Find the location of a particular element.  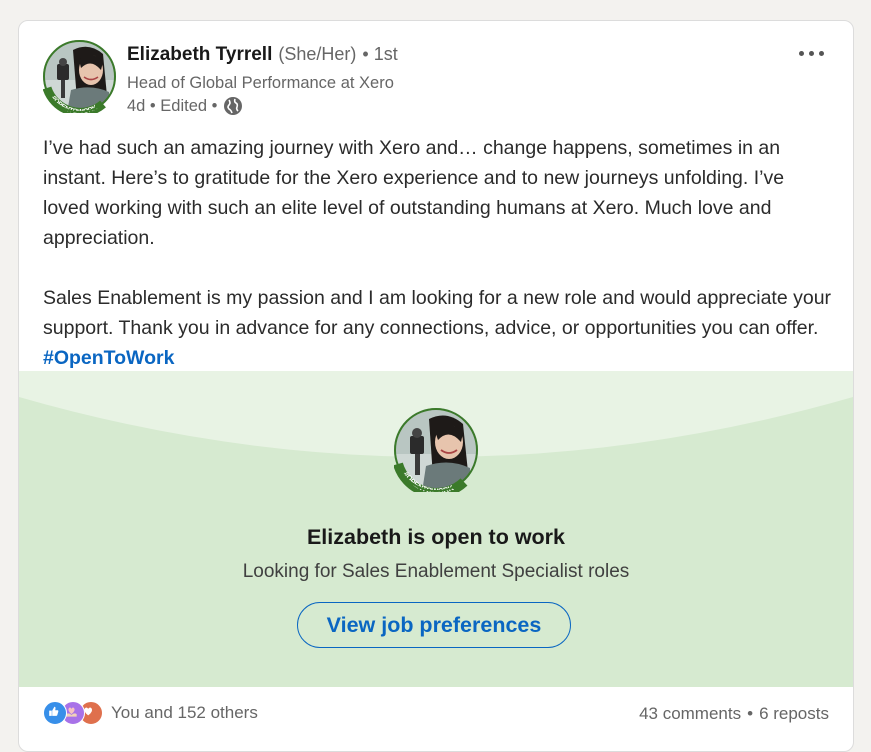

more-options-button is located at coordinates (811, 53).